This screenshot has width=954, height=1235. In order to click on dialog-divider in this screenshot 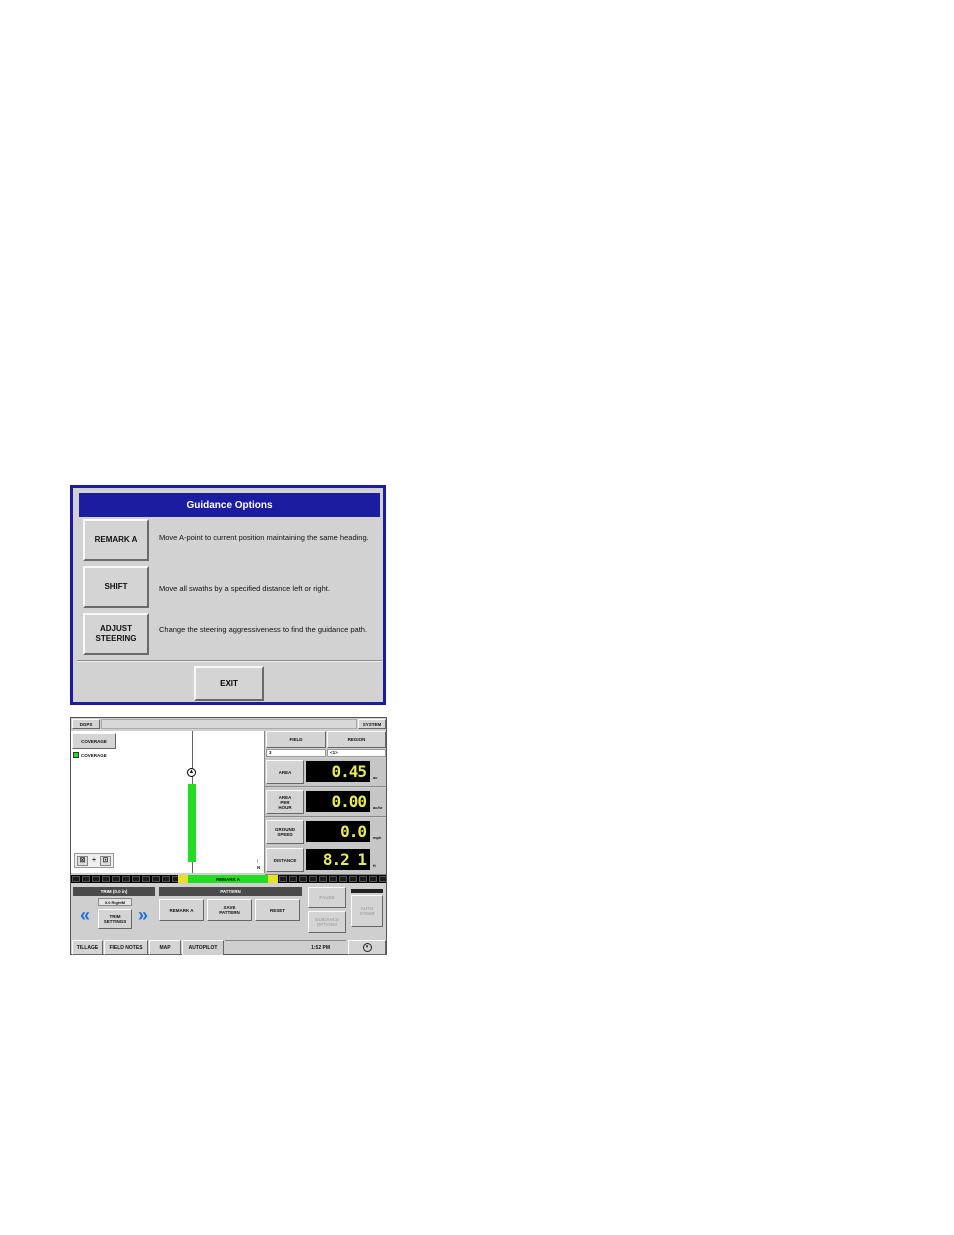, I will do `click(229, 661)`.